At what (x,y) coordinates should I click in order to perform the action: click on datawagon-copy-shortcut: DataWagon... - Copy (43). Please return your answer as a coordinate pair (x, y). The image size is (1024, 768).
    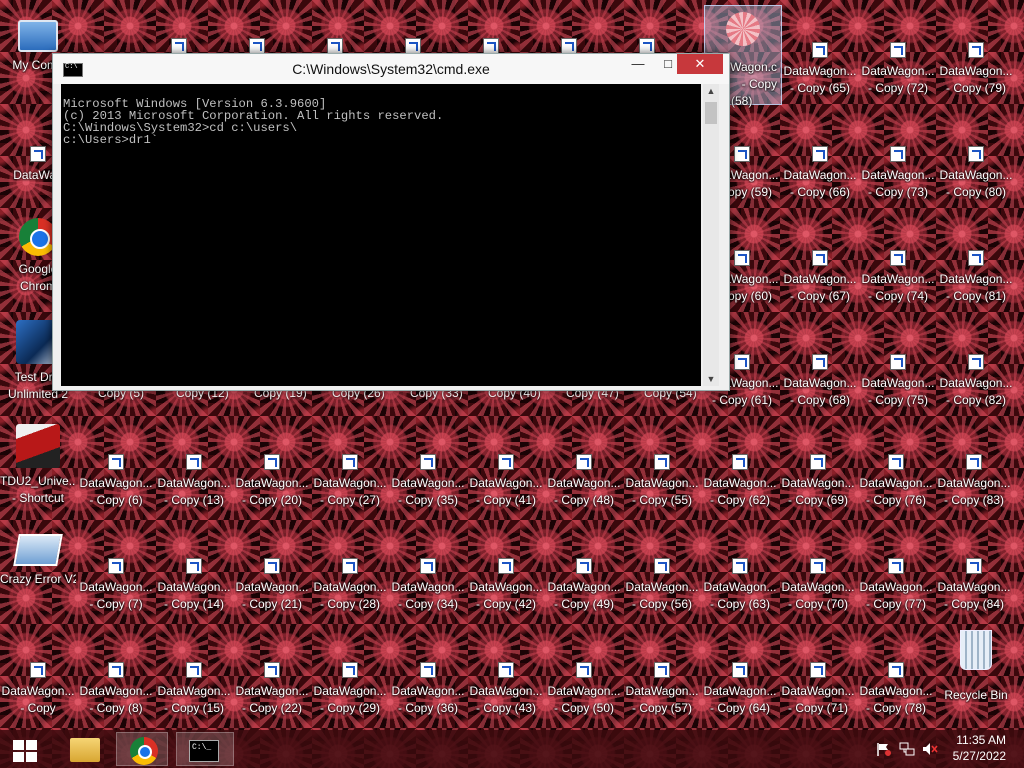
    Looking at the image, I should click on (506, 682).